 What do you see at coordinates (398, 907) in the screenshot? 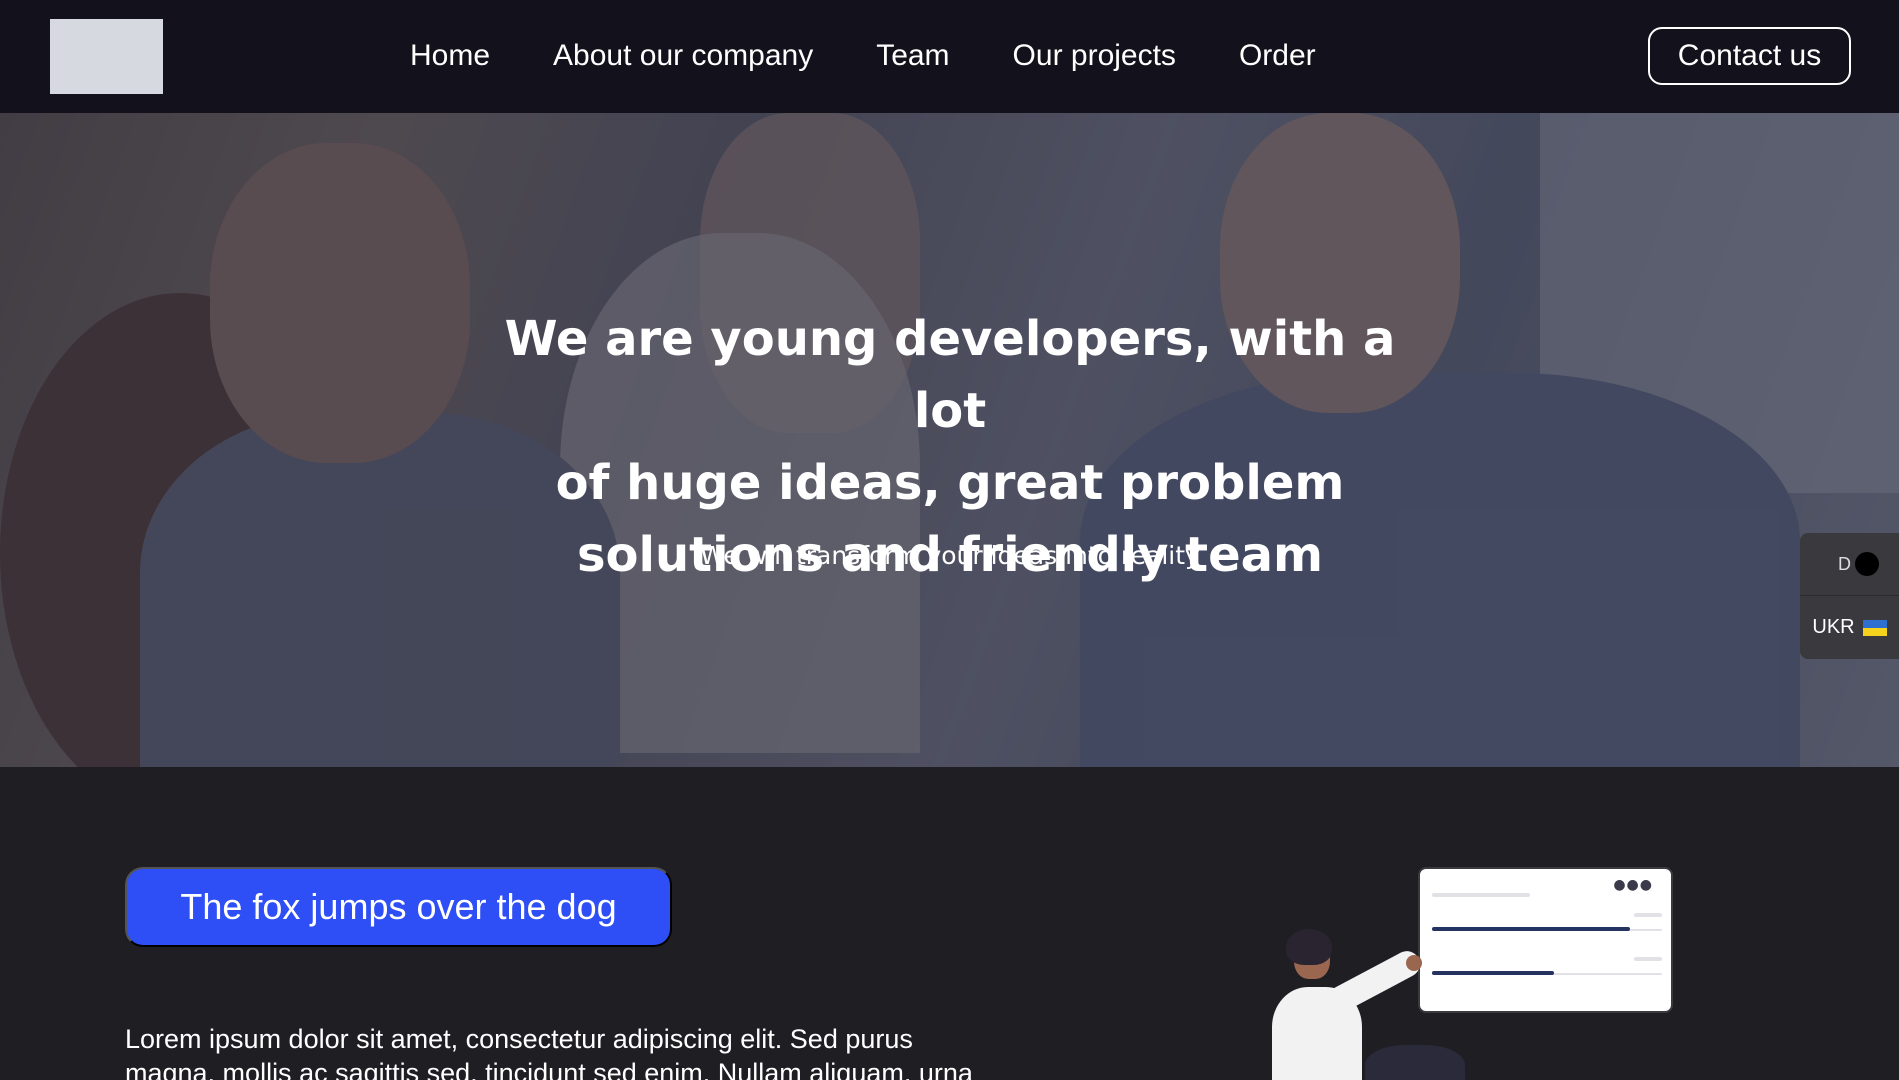
I see `fox-cta-button: The fox jumps over the dog` at bounding box center [398, 907].